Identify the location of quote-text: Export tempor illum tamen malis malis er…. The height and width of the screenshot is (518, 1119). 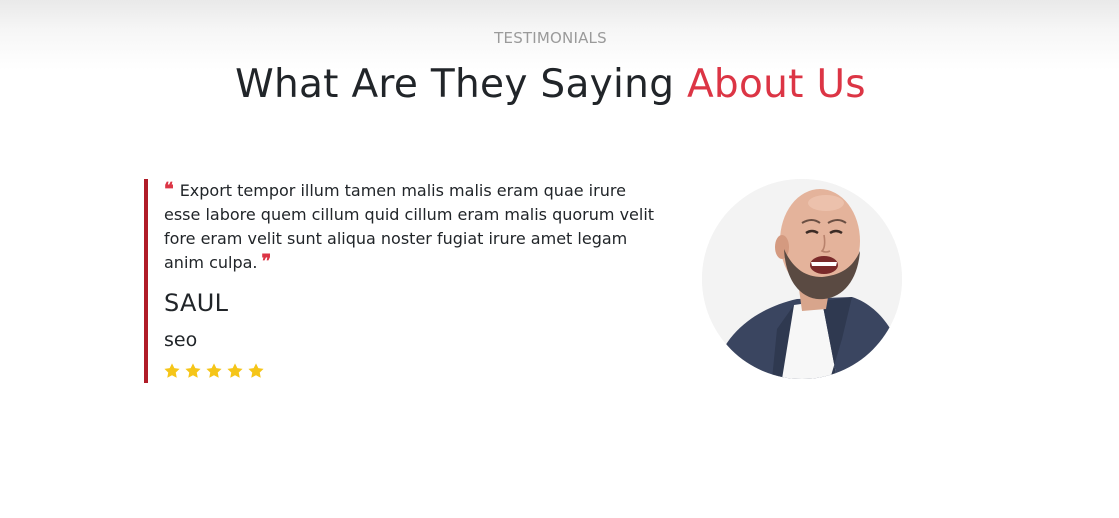
(409, 226).